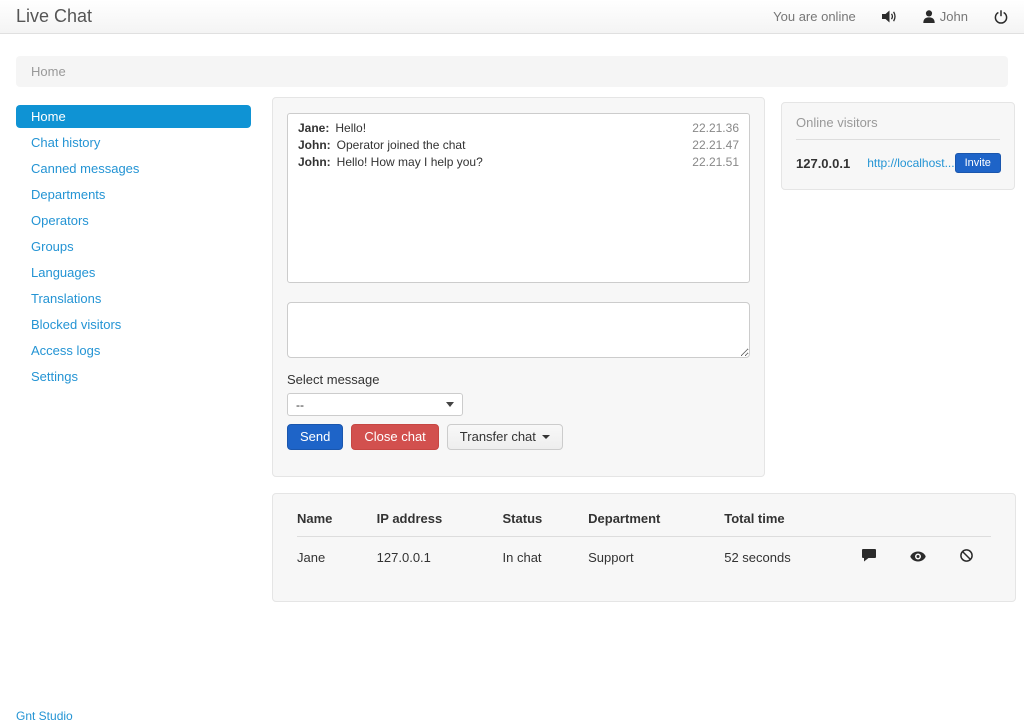 The image size is (1024, 726). What do you see at coordinates (814, 16) in the screenshot?
I see `online-status-text: You are online` at bounding box center [814, 16].